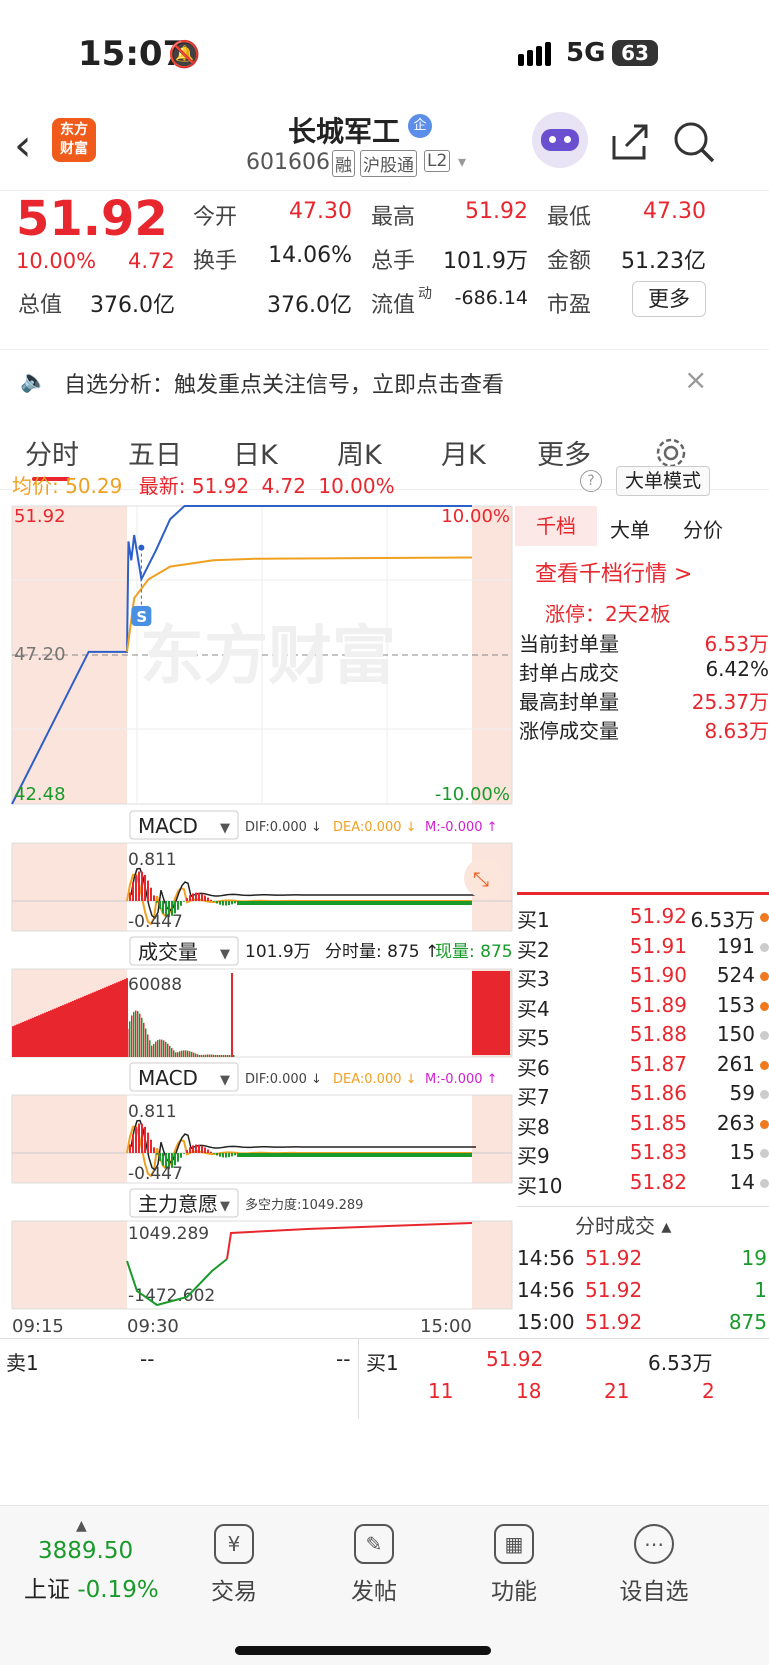  I want to click on robot-assistant-icon, so click(560, 140).